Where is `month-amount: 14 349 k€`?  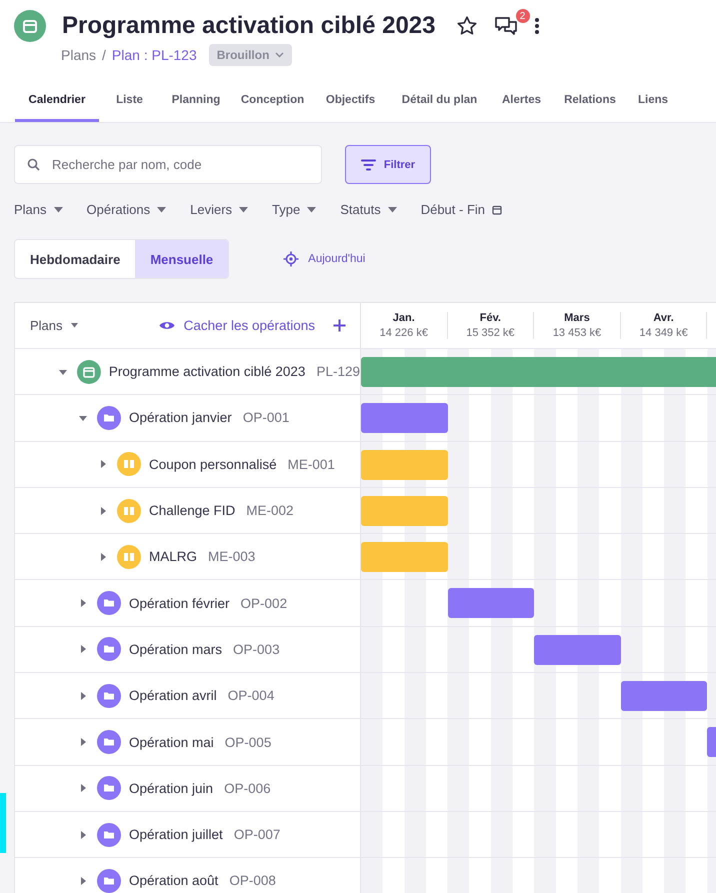
month-amount: 14 349 k€ is located at coordinates (663, 333).